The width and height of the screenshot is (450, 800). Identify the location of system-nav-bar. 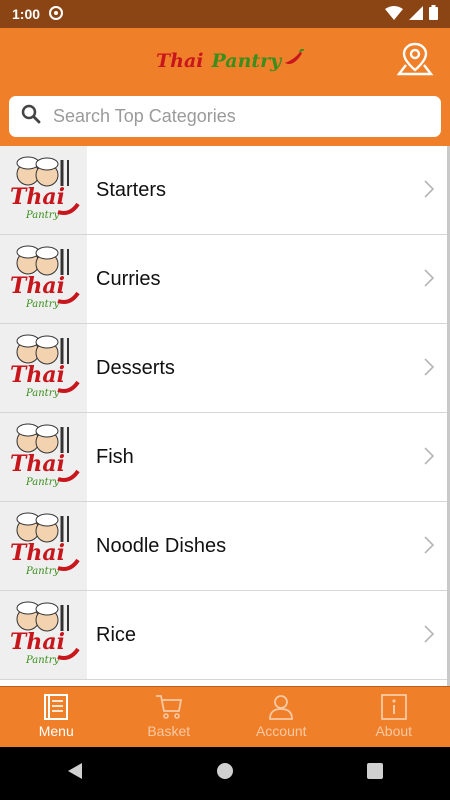
(225, 773).